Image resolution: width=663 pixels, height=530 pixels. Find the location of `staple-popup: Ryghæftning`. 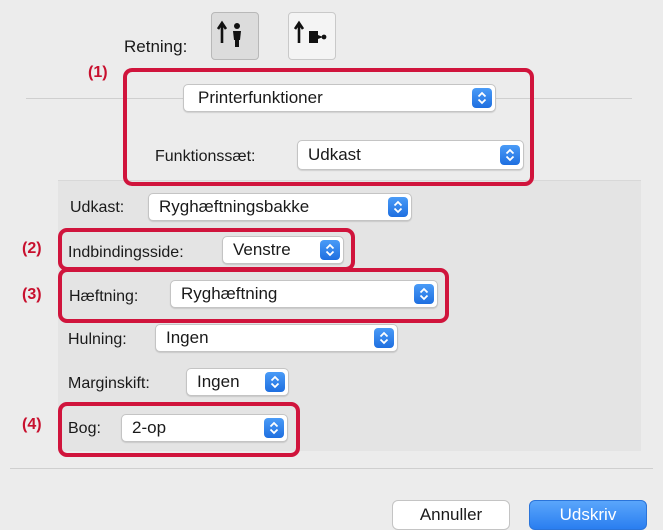

staple-popup: Ryghæftning is located at coordinates (304, 294).